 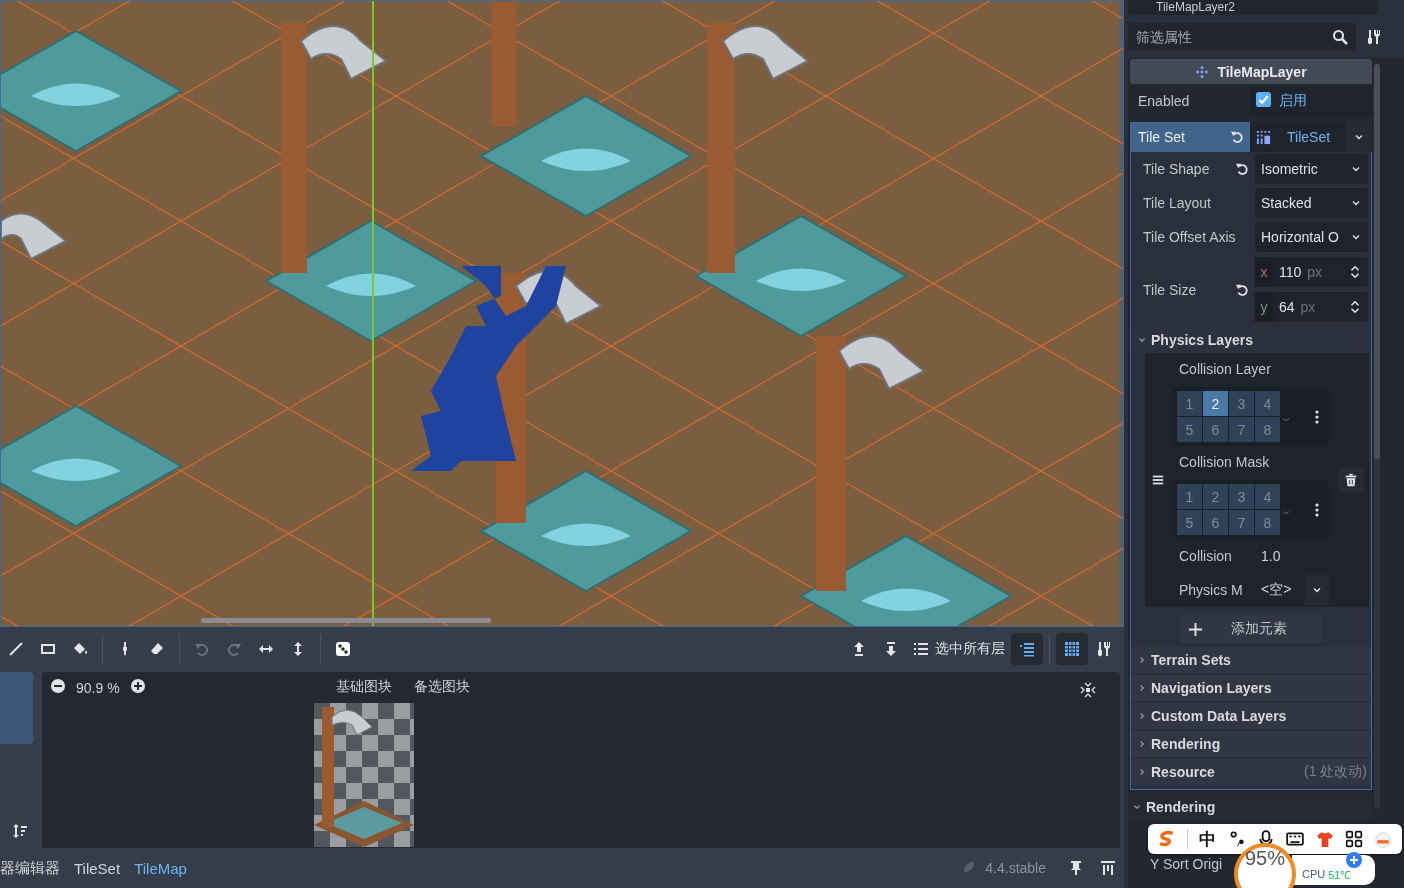 What do you see at coordinates (1205, 556) in the screenshot?
I see `property-label: Collision` at bounding box center [1205, 556].